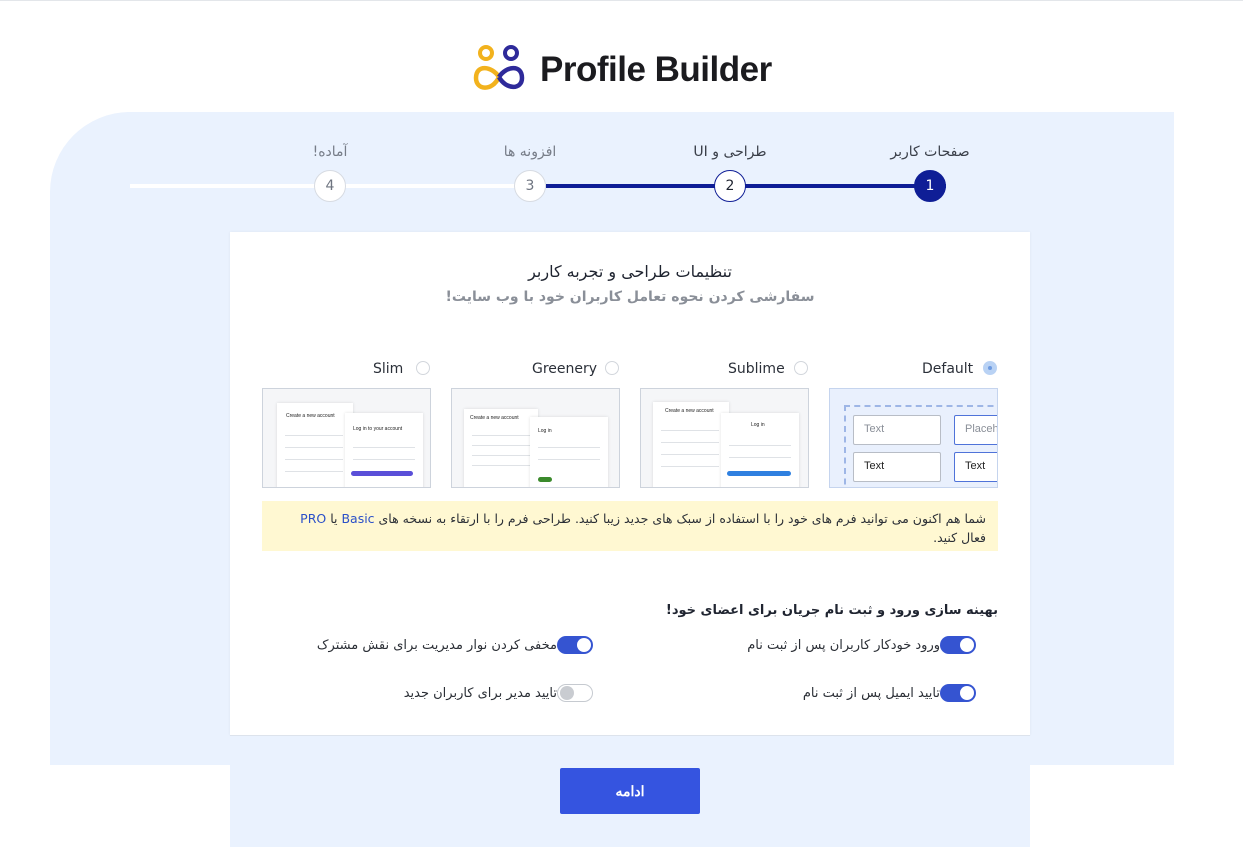 The height and width of the screenshot is (866, 1243). I want to click on notice-text-or: یا, so click(334, 518).